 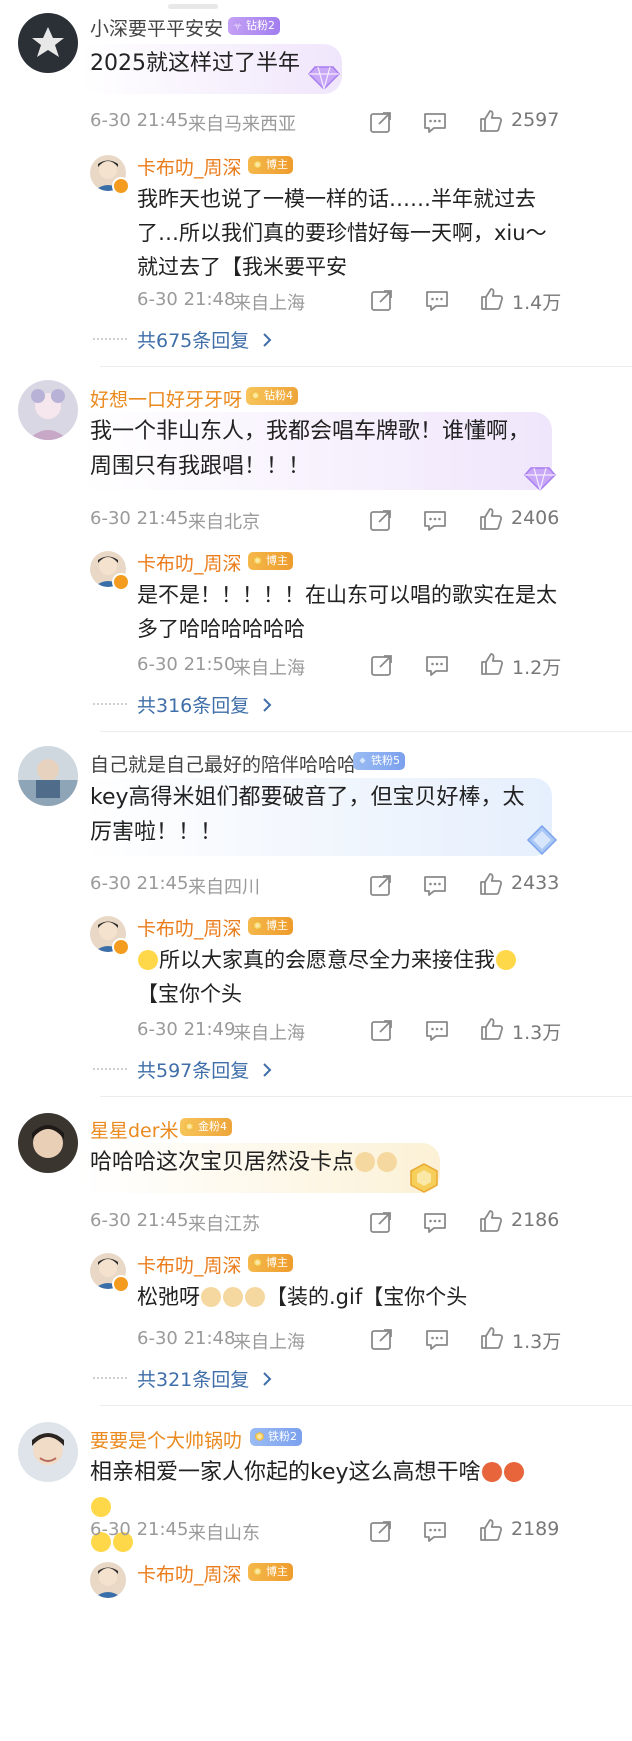 I want to click on comment-text: 2025就这样过了半年, so click(x=195, y=63).